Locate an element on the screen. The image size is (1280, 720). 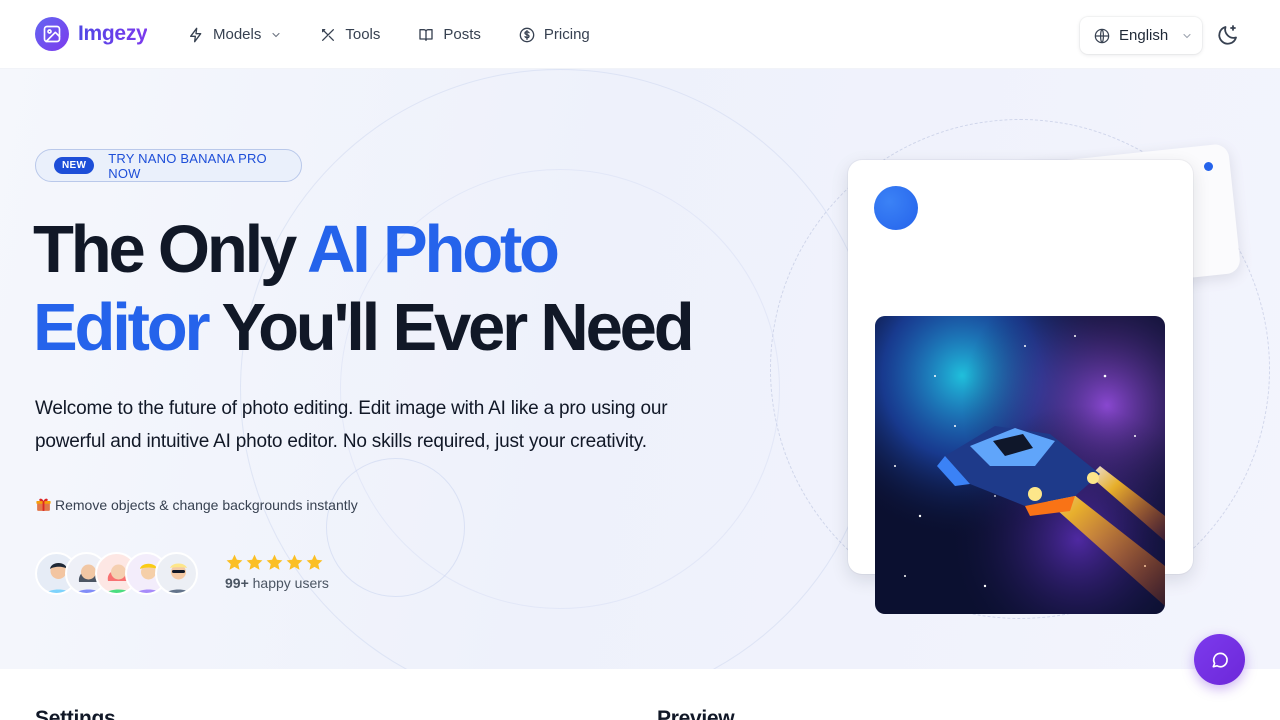
chat-bubble-icon is located at coordinates (1220, 659).